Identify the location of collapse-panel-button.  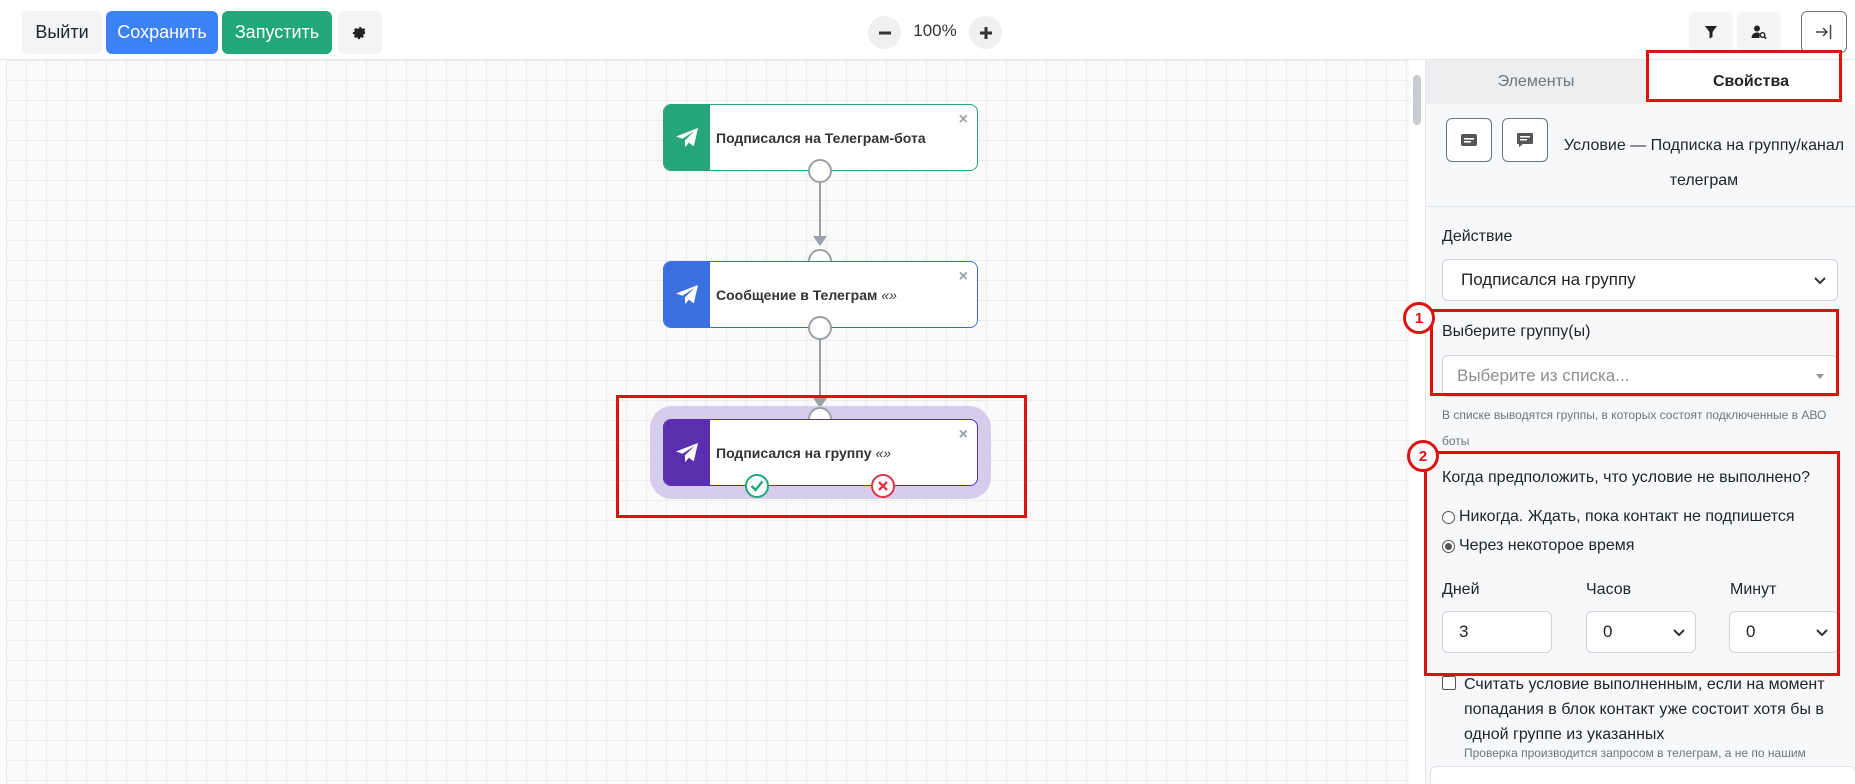
(1824, 32).